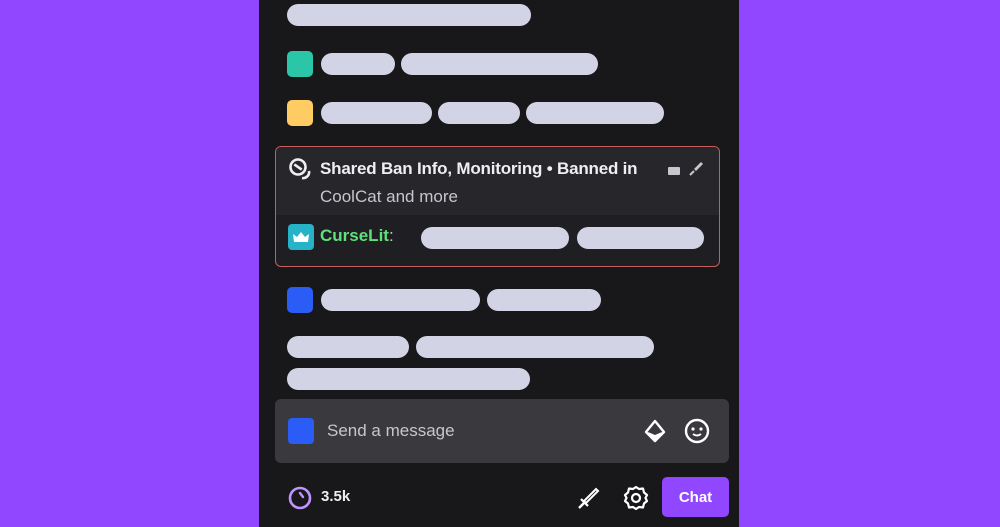 The width and height of the screenshot is (1000, 527). I want to click on chat-send-button: Chat, so click(695, 497).